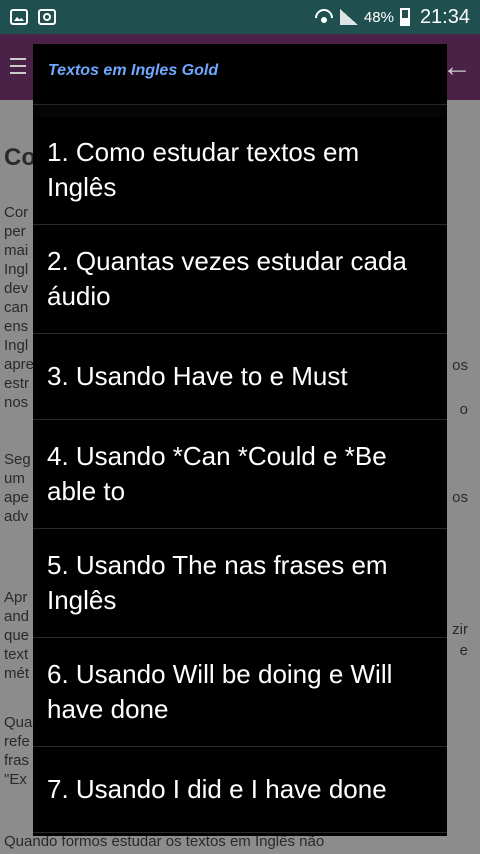 This screenshot has height=854, width=480. I want to click on list-item: 4. Usando *Can *Could e *Be able to, so click(240, 474).